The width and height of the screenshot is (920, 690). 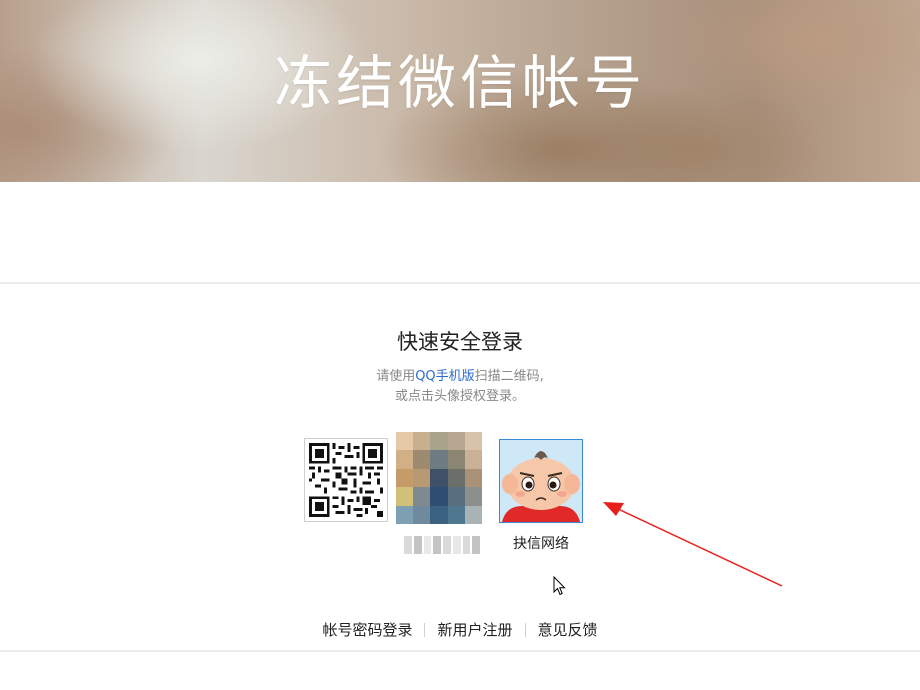 What do you see at coordinates (559, 586) in the screenshot?
I see `mouse-cursor-icon` at bounding box center [559, 586].